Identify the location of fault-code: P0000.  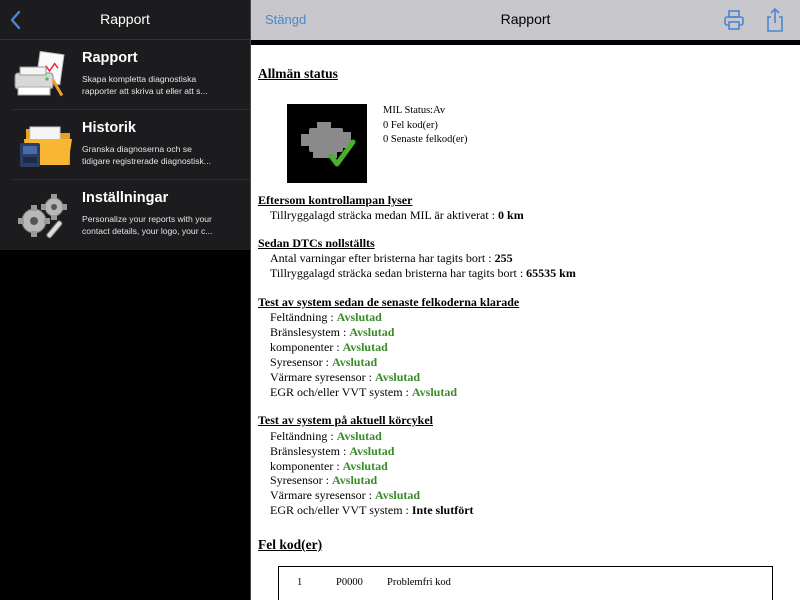
(349, 582).